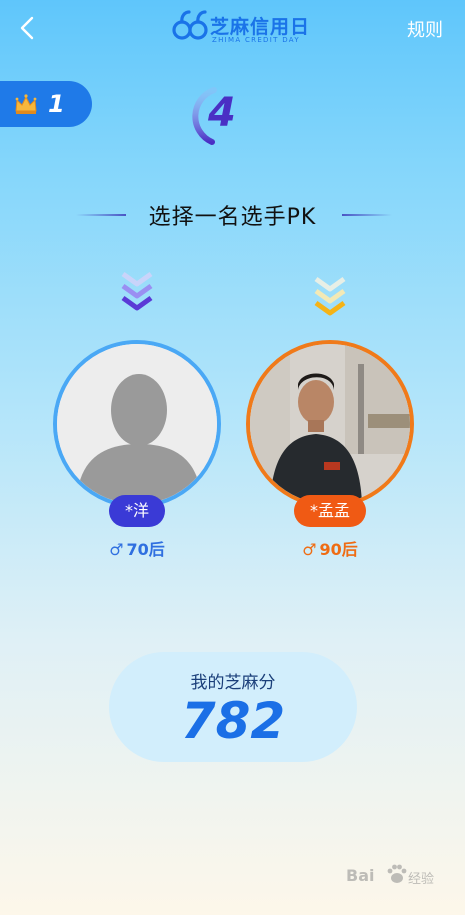 This screenshot has width=465, height=915. I want to click on back-arrow-icon, so click(27, 28).